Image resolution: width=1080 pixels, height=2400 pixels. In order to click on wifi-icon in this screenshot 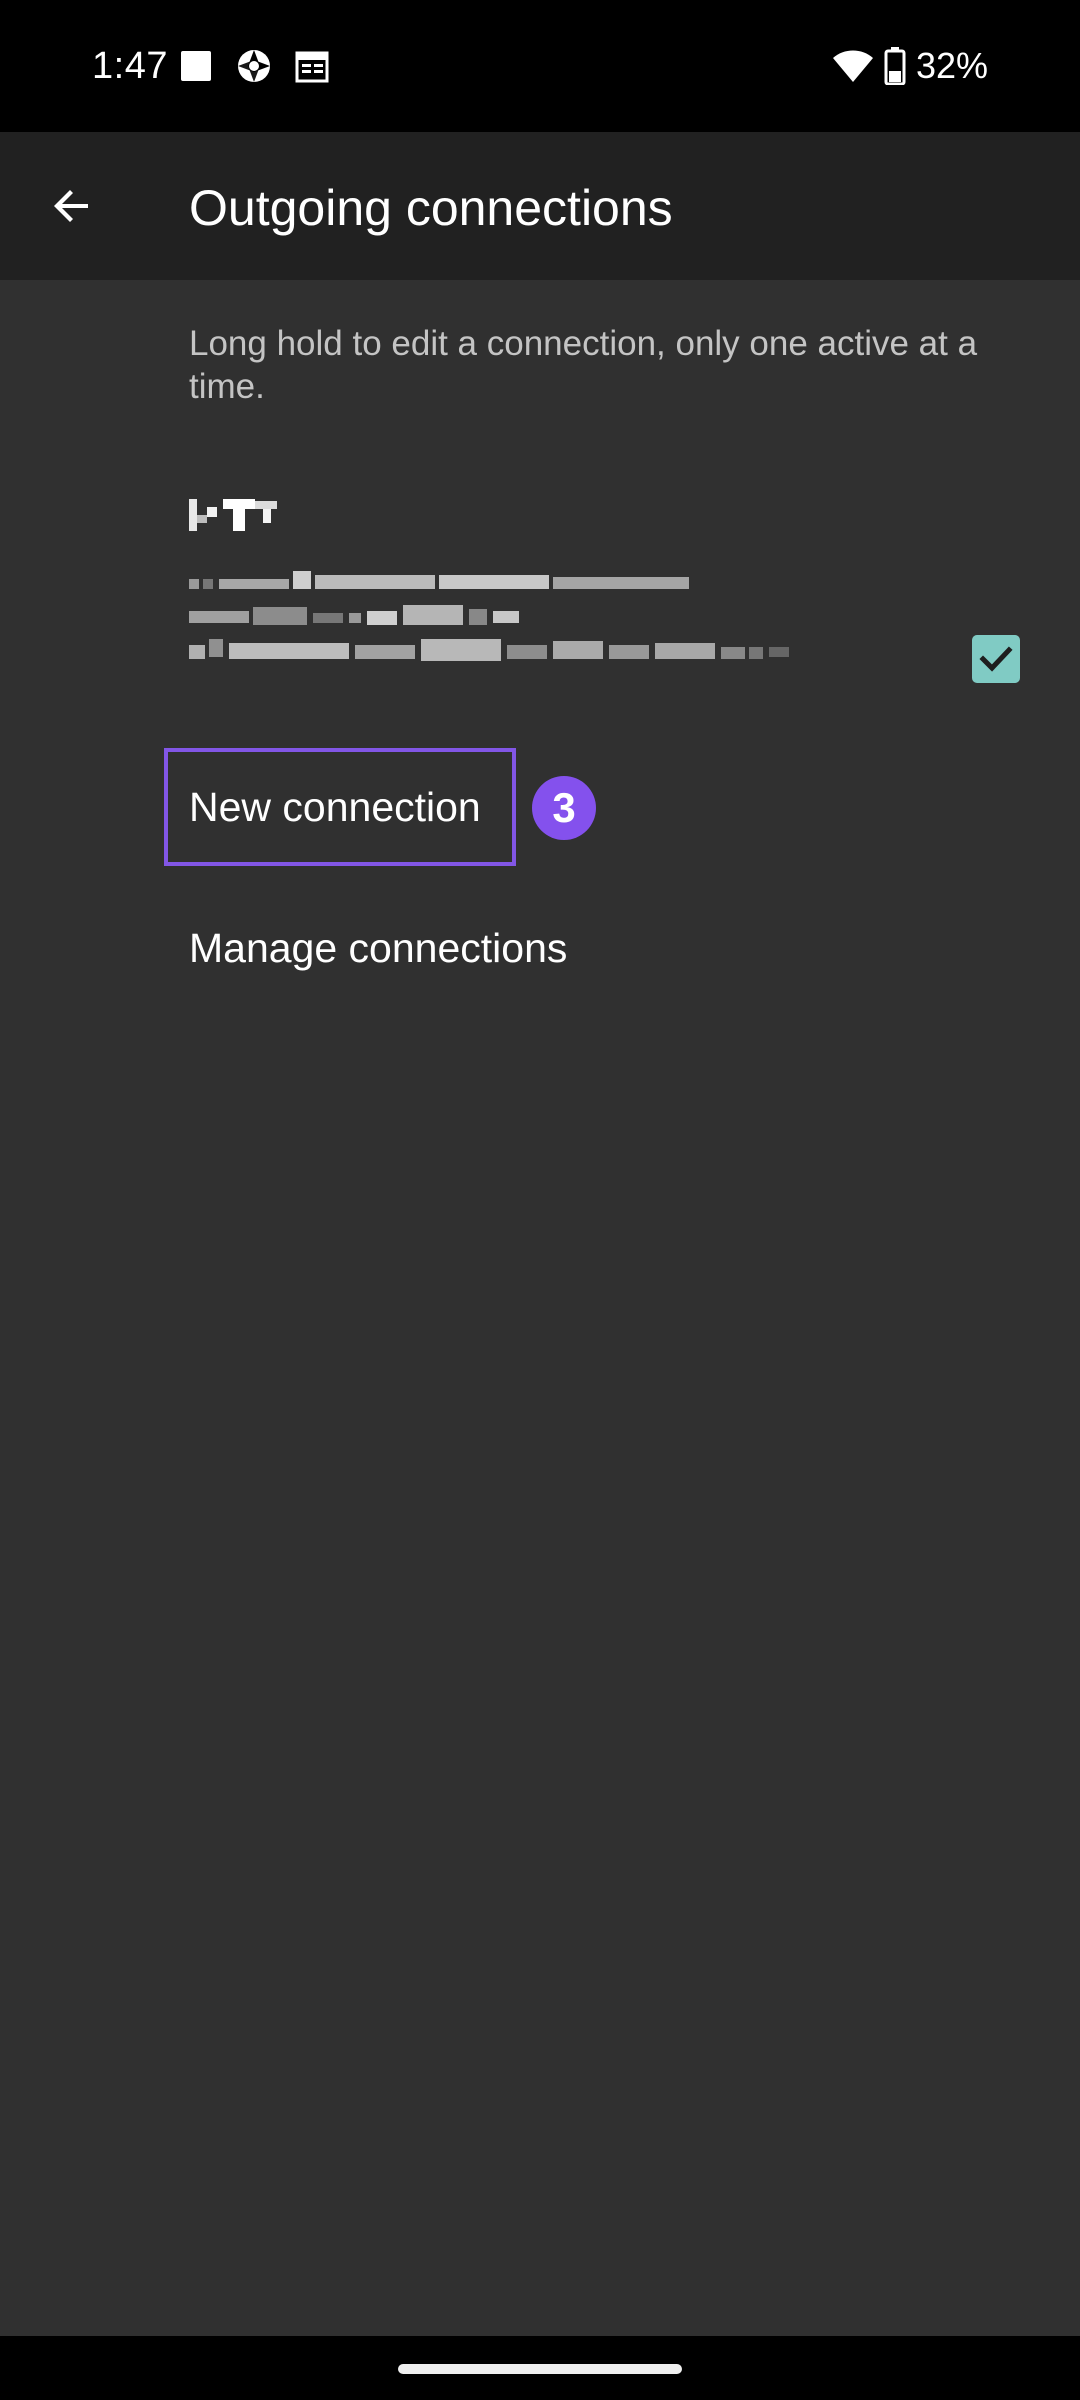, I will do `click(852, 66)`.